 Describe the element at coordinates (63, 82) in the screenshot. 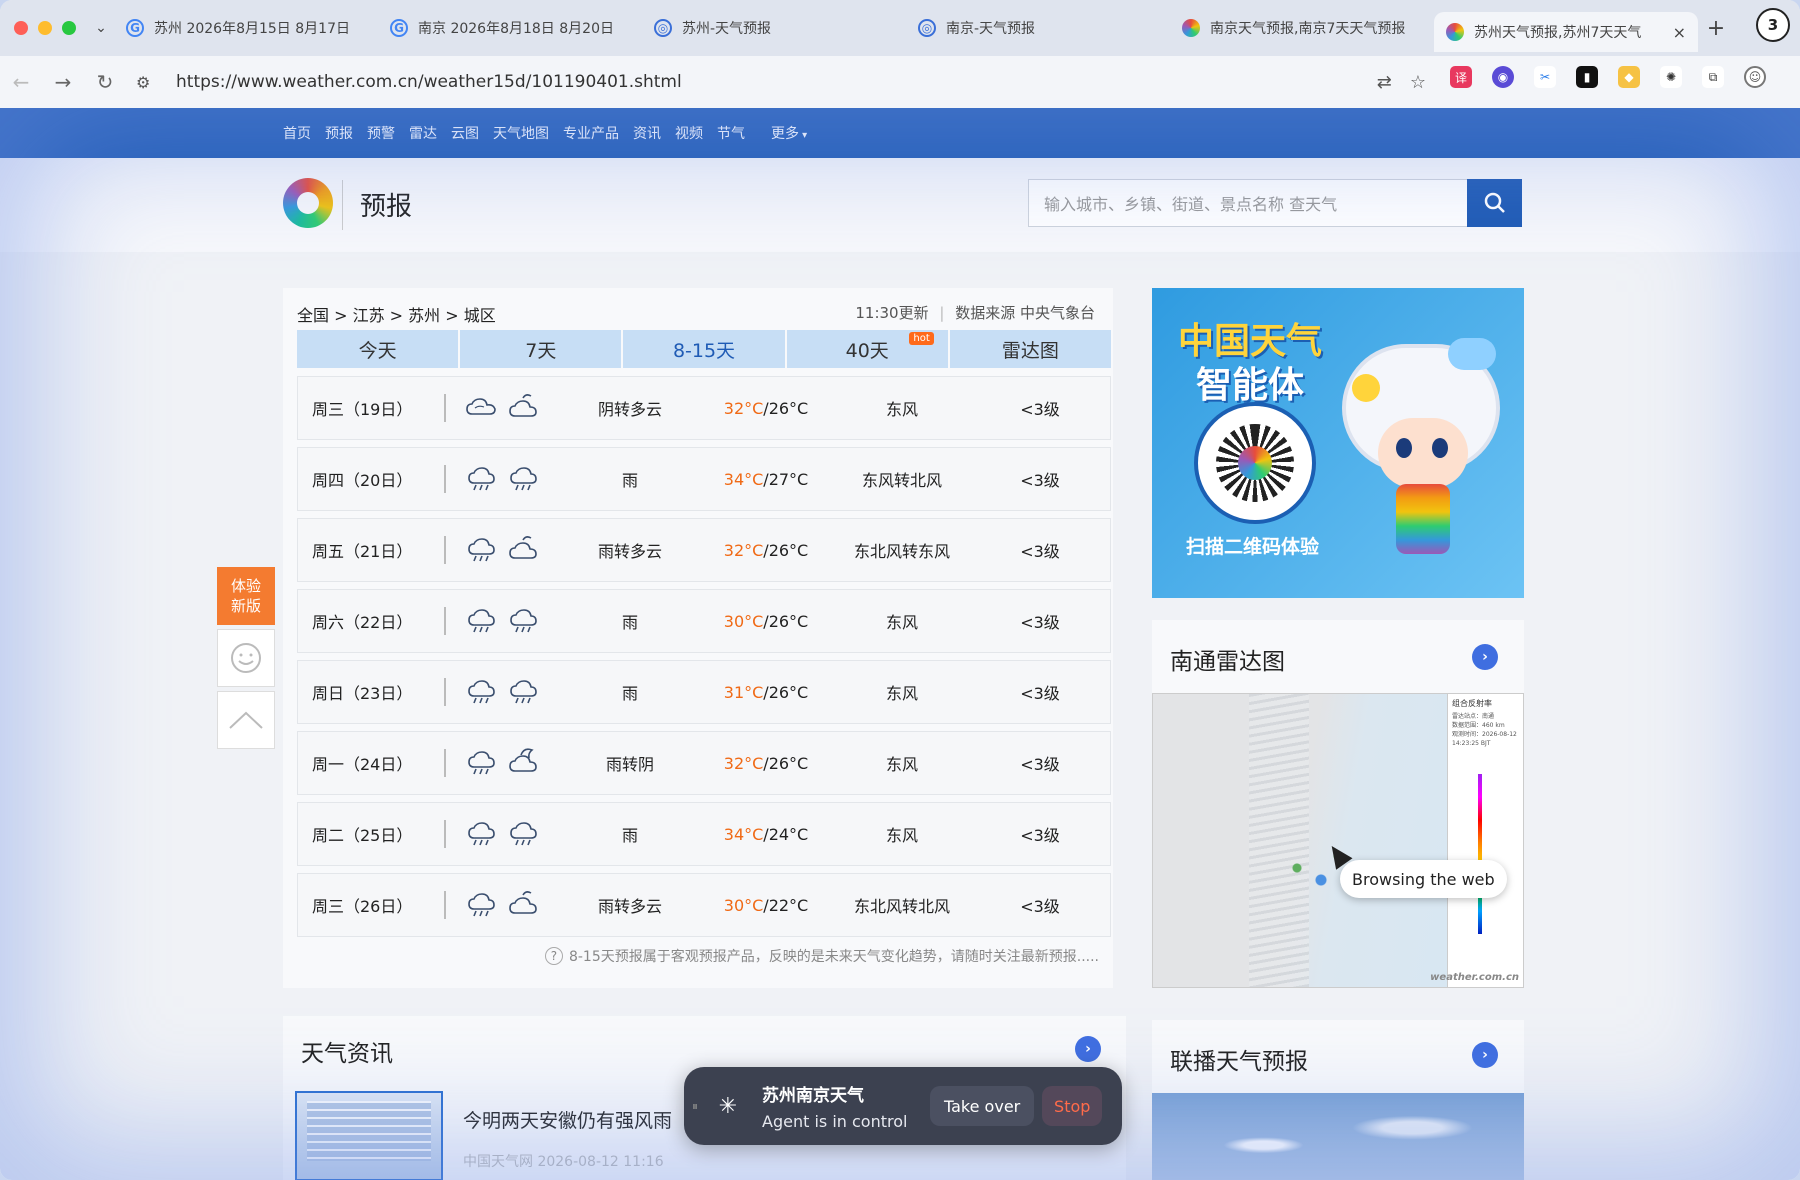

I see `forward-button: →` at that location.